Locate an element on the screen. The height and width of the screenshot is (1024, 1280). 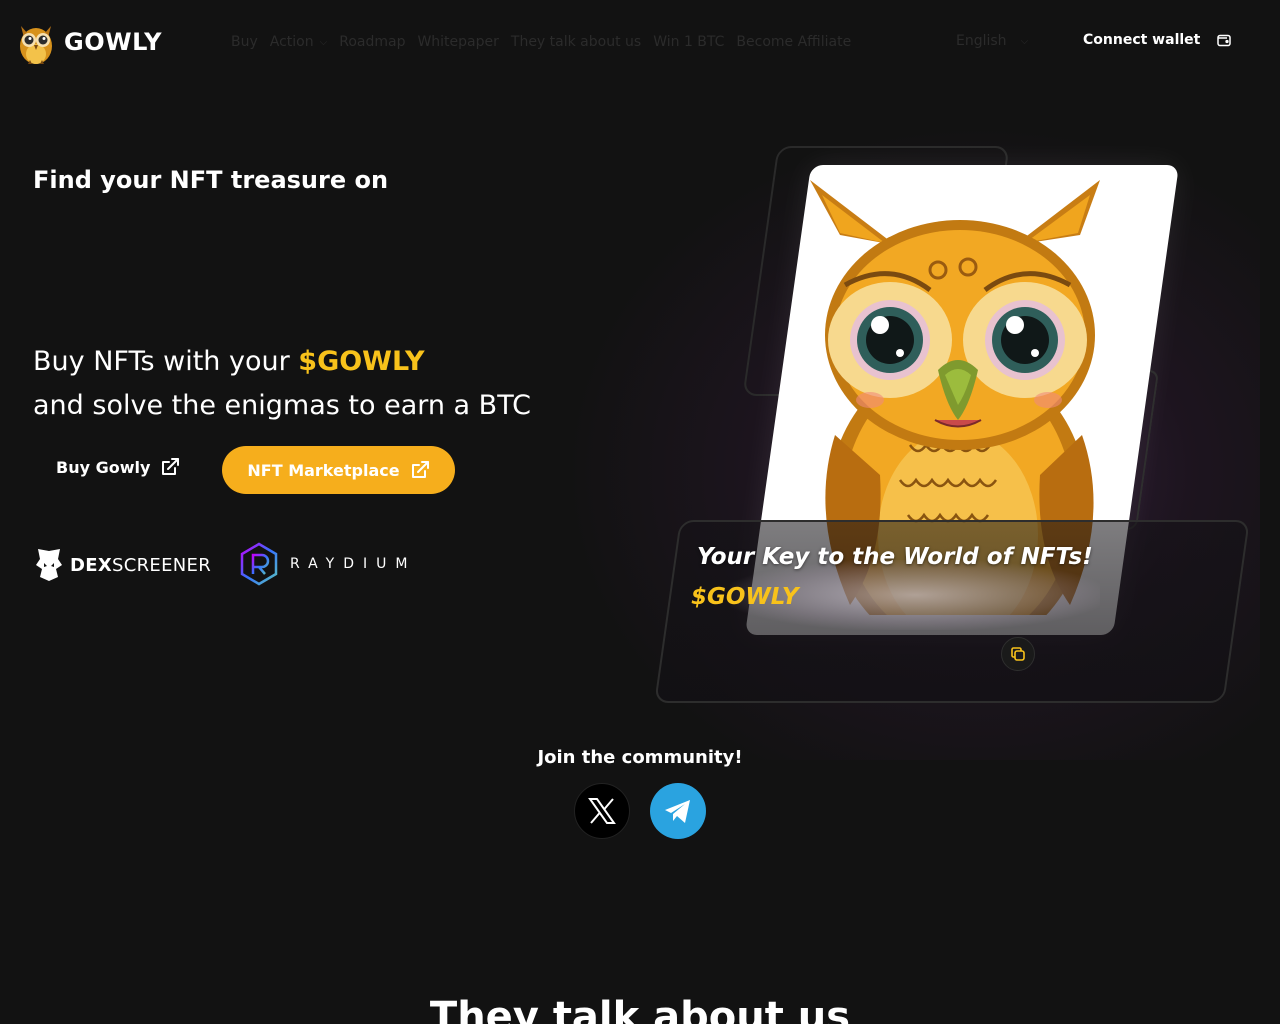
community-heading: Join the community! is located at coordinates (640, 757).